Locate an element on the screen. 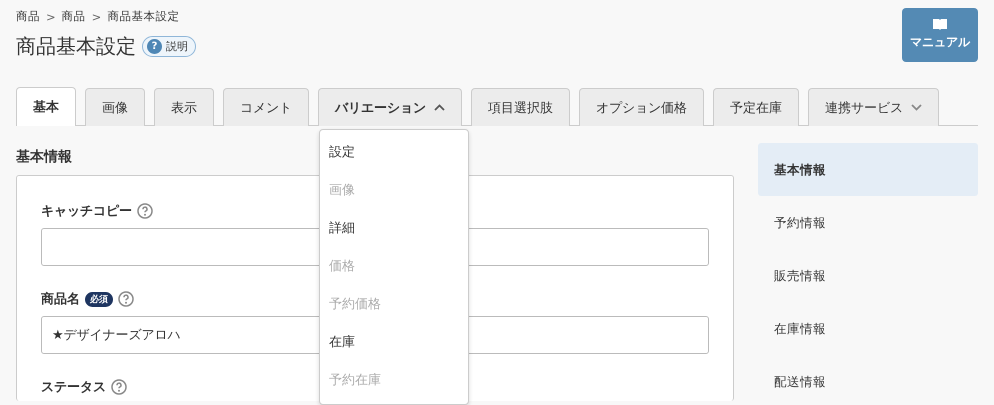 The height and width of the screenshot is (405, 994). menu-tab: 連携サービス is located at coordinates (873, 107).